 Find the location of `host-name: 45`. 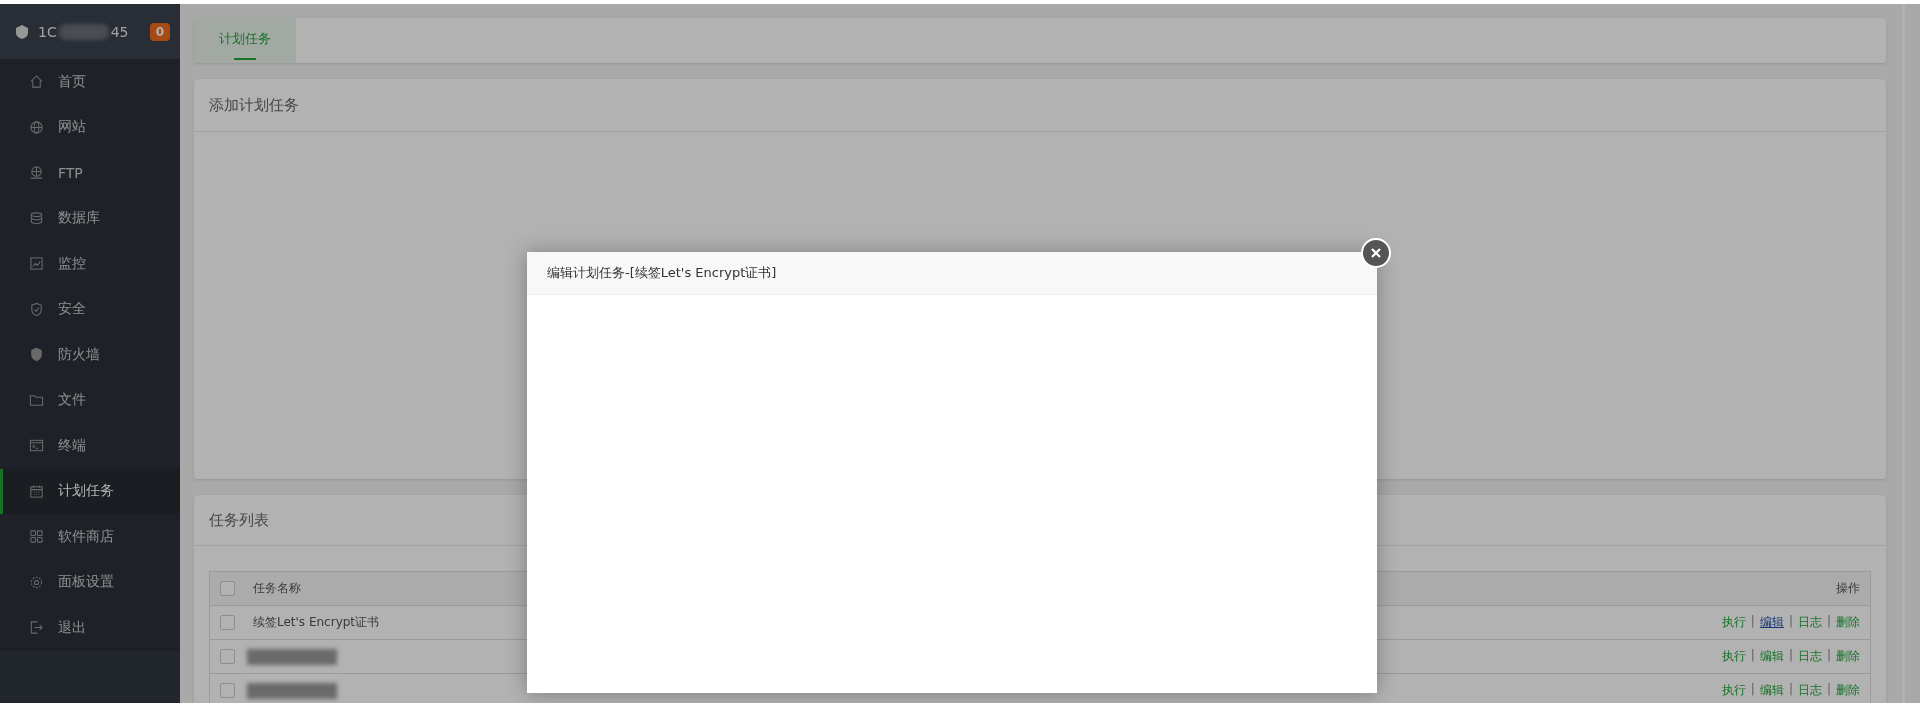

host-name: 45 is located at coordinates (119, 31).